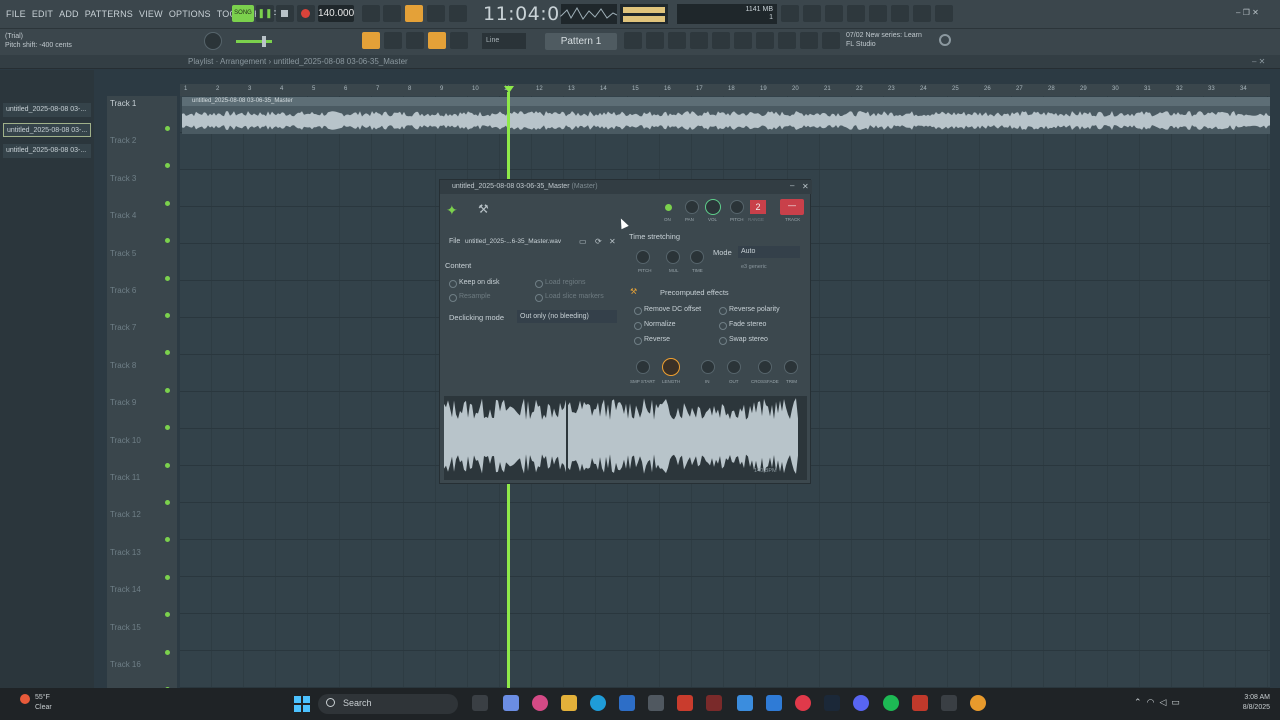  I want to click on reload-icon: ⟳, so click(598, 241).